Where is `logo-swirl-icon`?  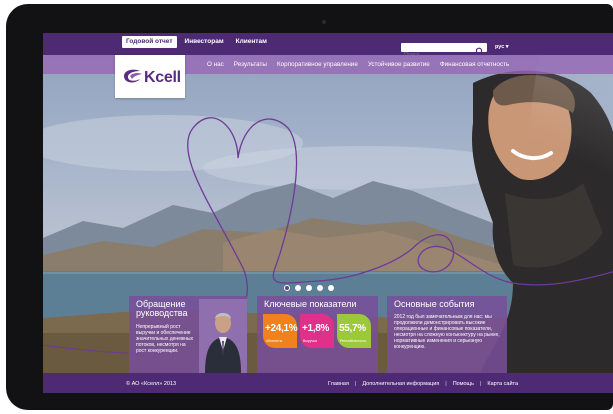
logo-swirl-icon is located at coordinates (133, 76).